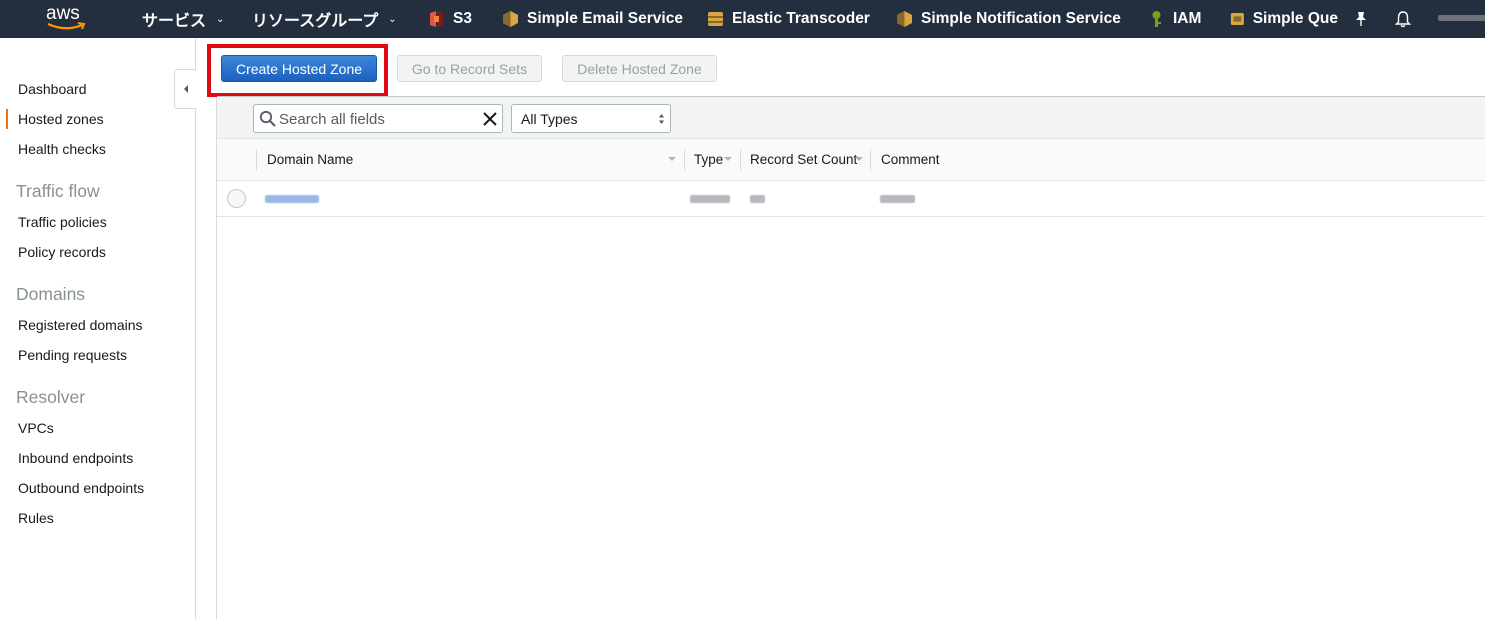  I want to click on shortcut-sqs-label: Simple Que, so click(1295, 18).